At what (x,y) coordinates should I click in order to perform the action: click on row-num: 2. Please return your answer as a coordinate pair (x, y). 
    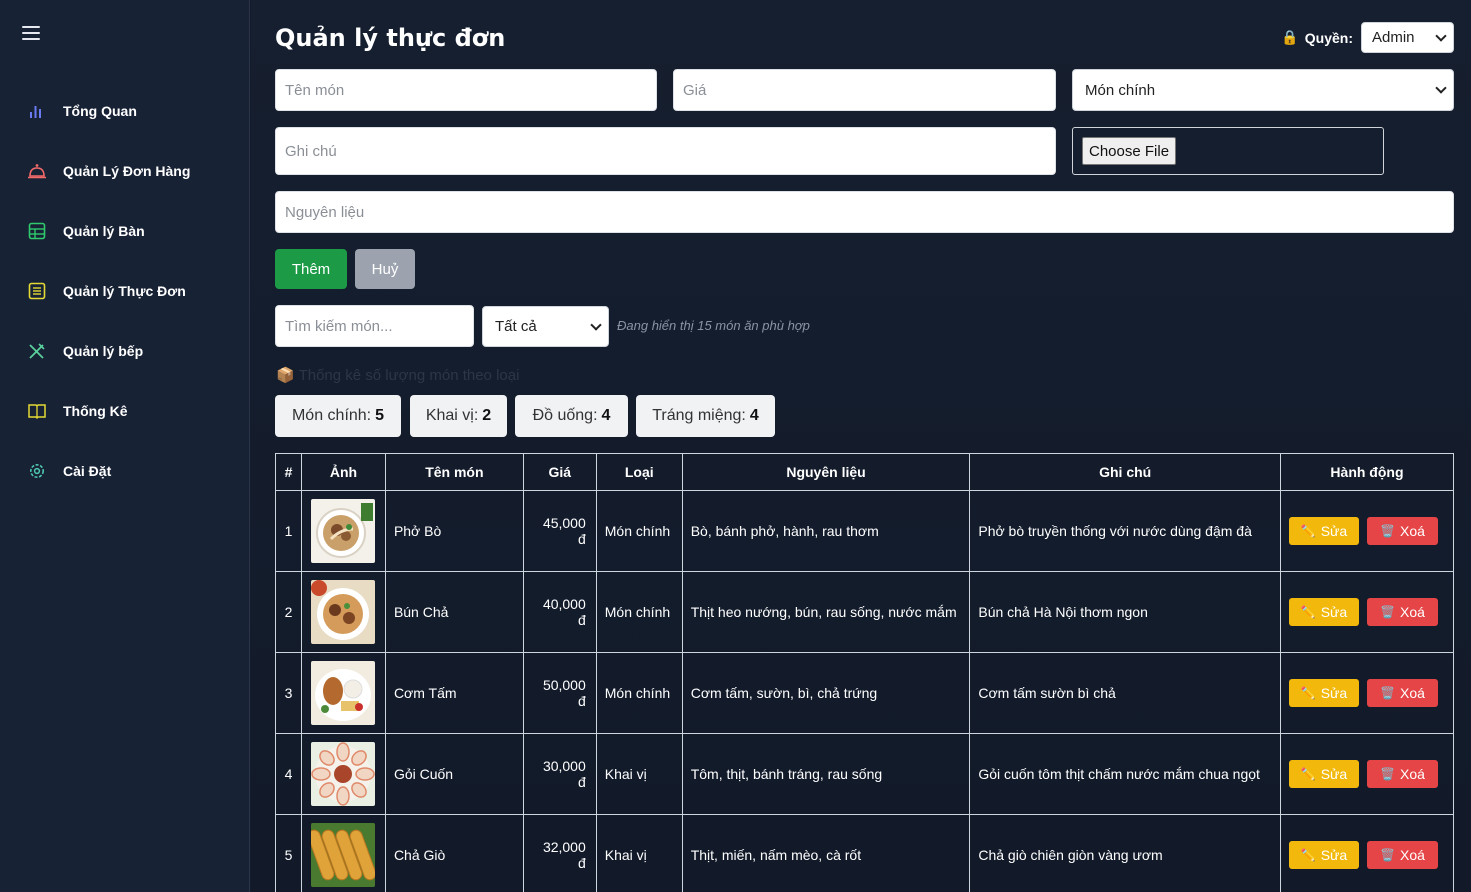
    Looking at the image, I should click on (288, 612).